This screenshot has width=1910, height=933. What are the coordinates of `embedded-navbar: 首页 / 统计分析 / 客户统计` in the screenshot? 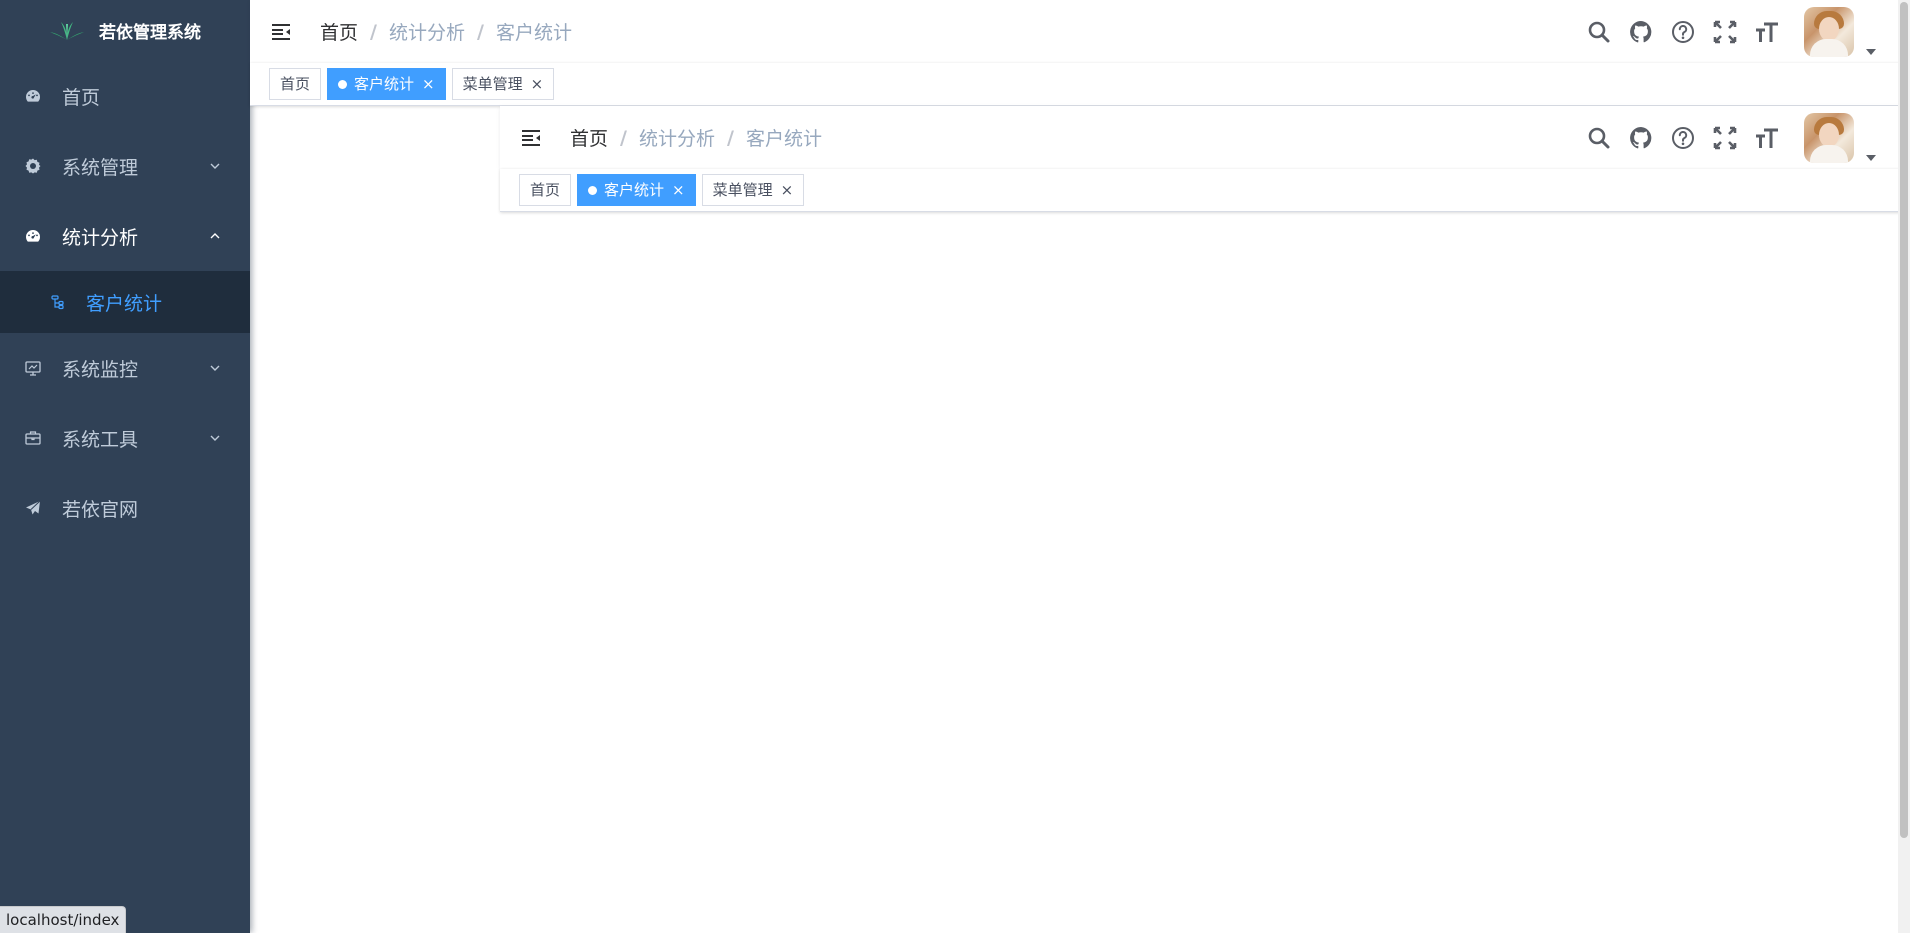 It's located at (1205, 137).